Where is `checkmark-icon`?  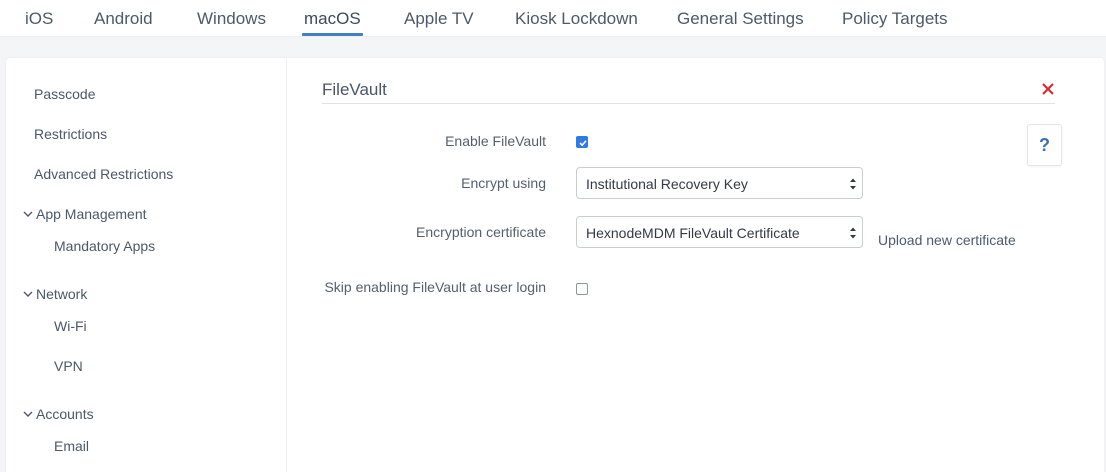 checkmark-icon is located at coordinates (583, 143).